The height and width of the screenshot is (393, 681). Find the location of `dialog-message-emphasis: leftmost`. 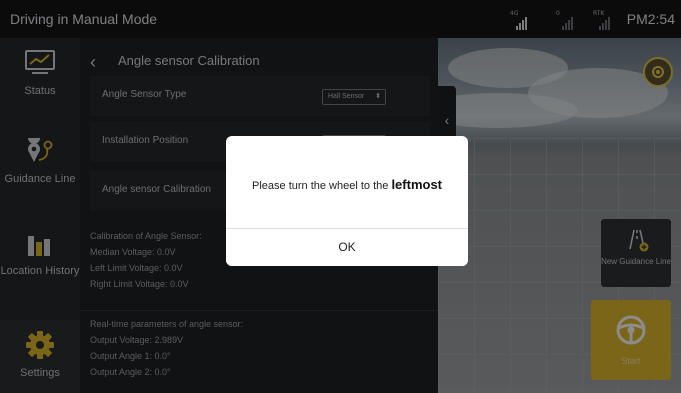

dialog-message-emphasis: leftmost is located at coordinates (416, 184).